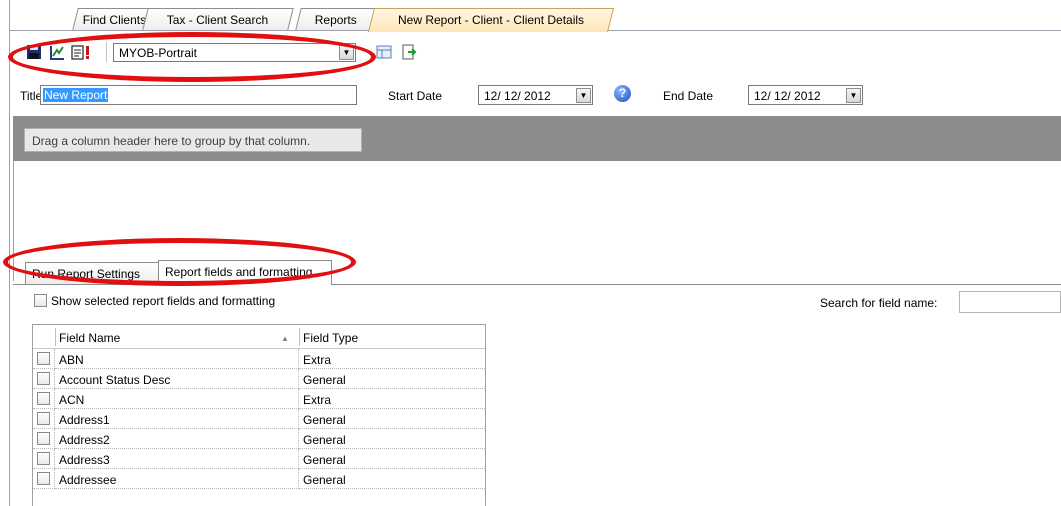  I want to click on title-label: Title, so click(31, 96).